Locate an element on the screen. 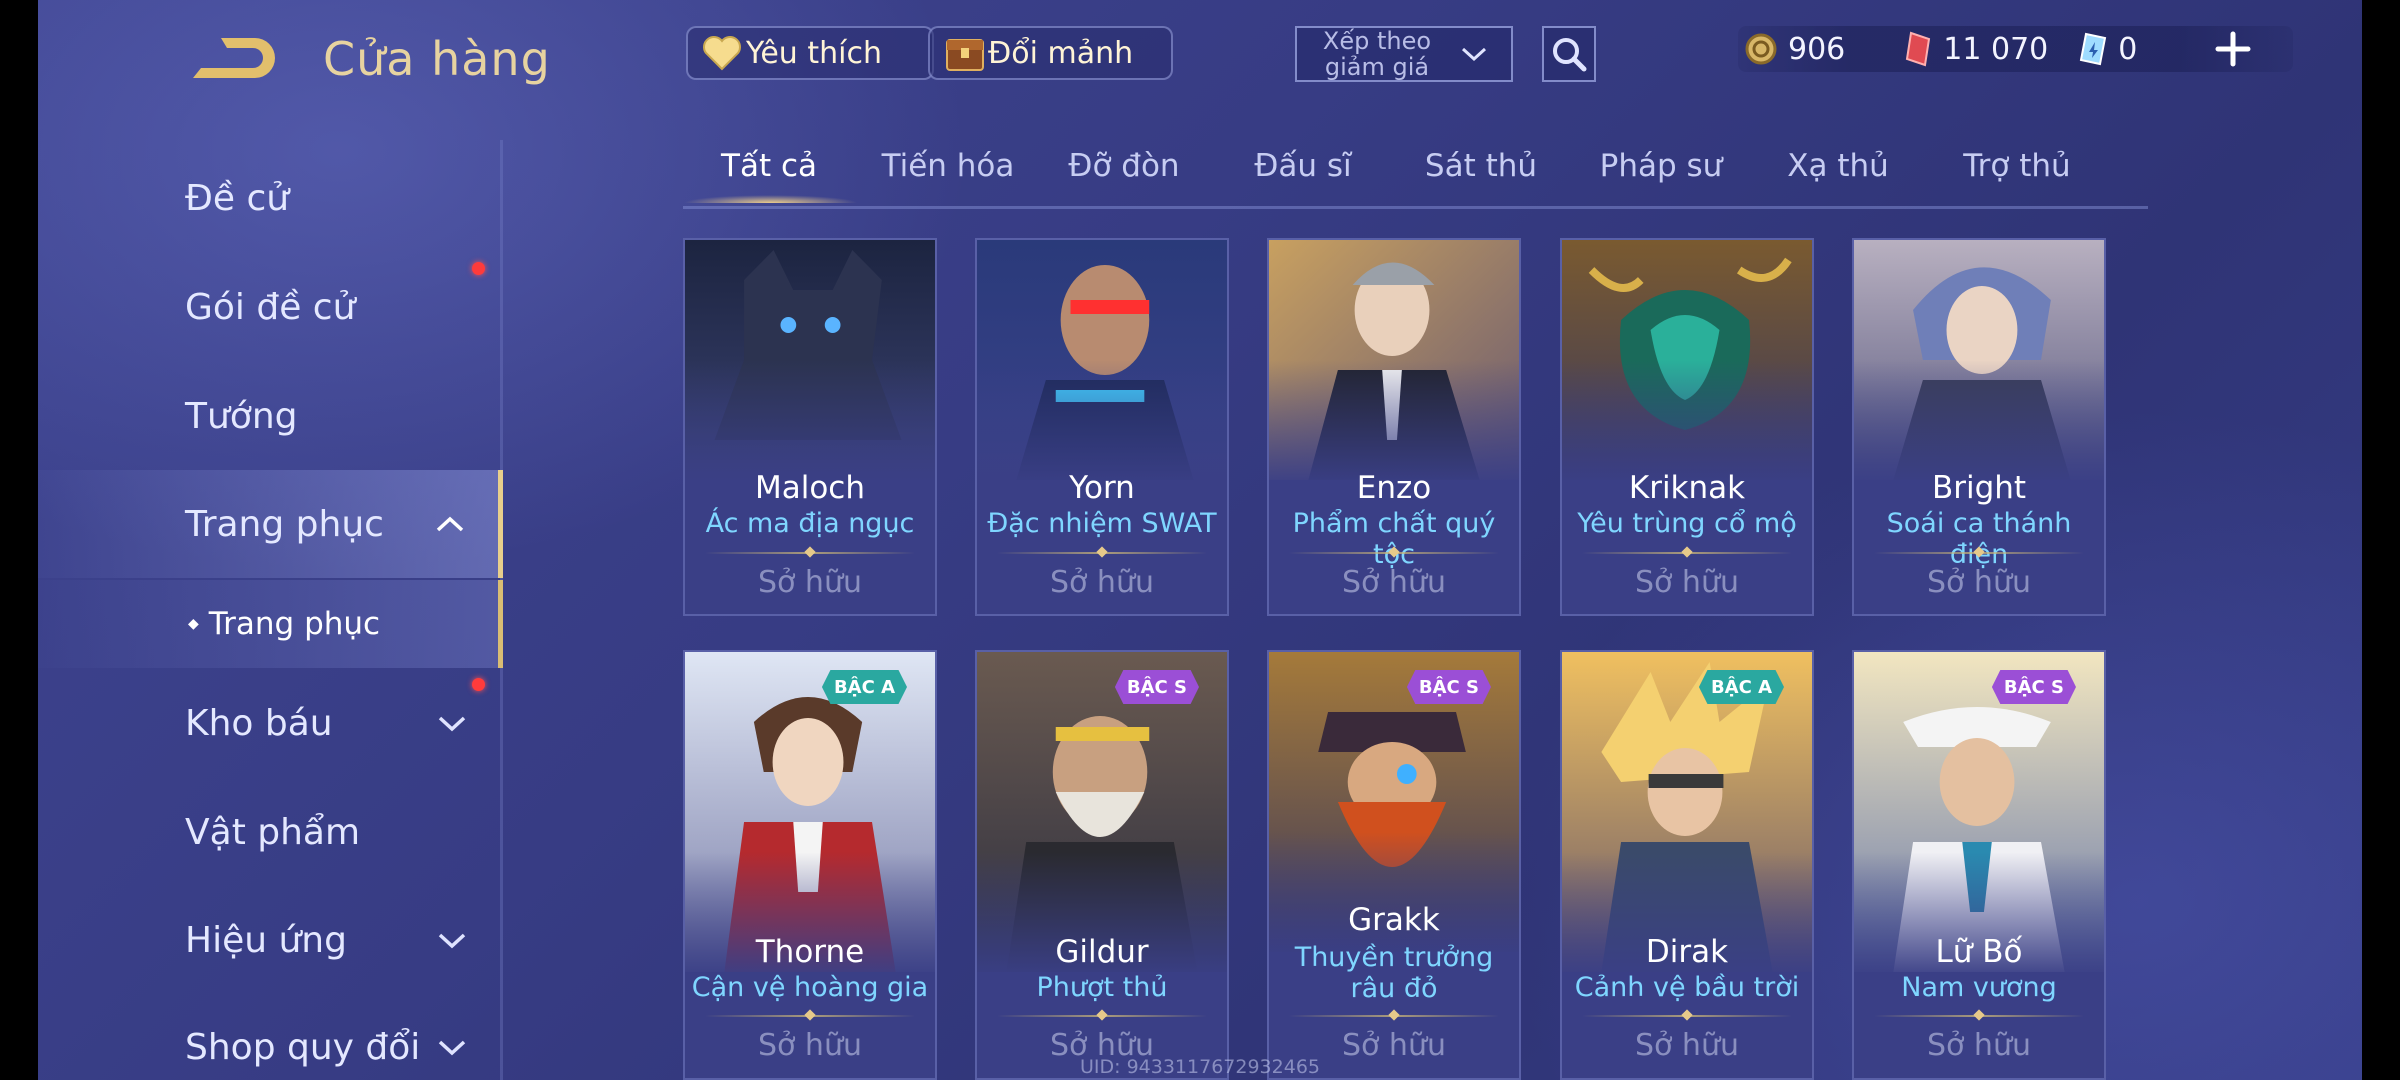 The width and height of the screenshot is (2400, 1080). sidebar-item-label: Gói đề cử is located at coordinates (270, 307).